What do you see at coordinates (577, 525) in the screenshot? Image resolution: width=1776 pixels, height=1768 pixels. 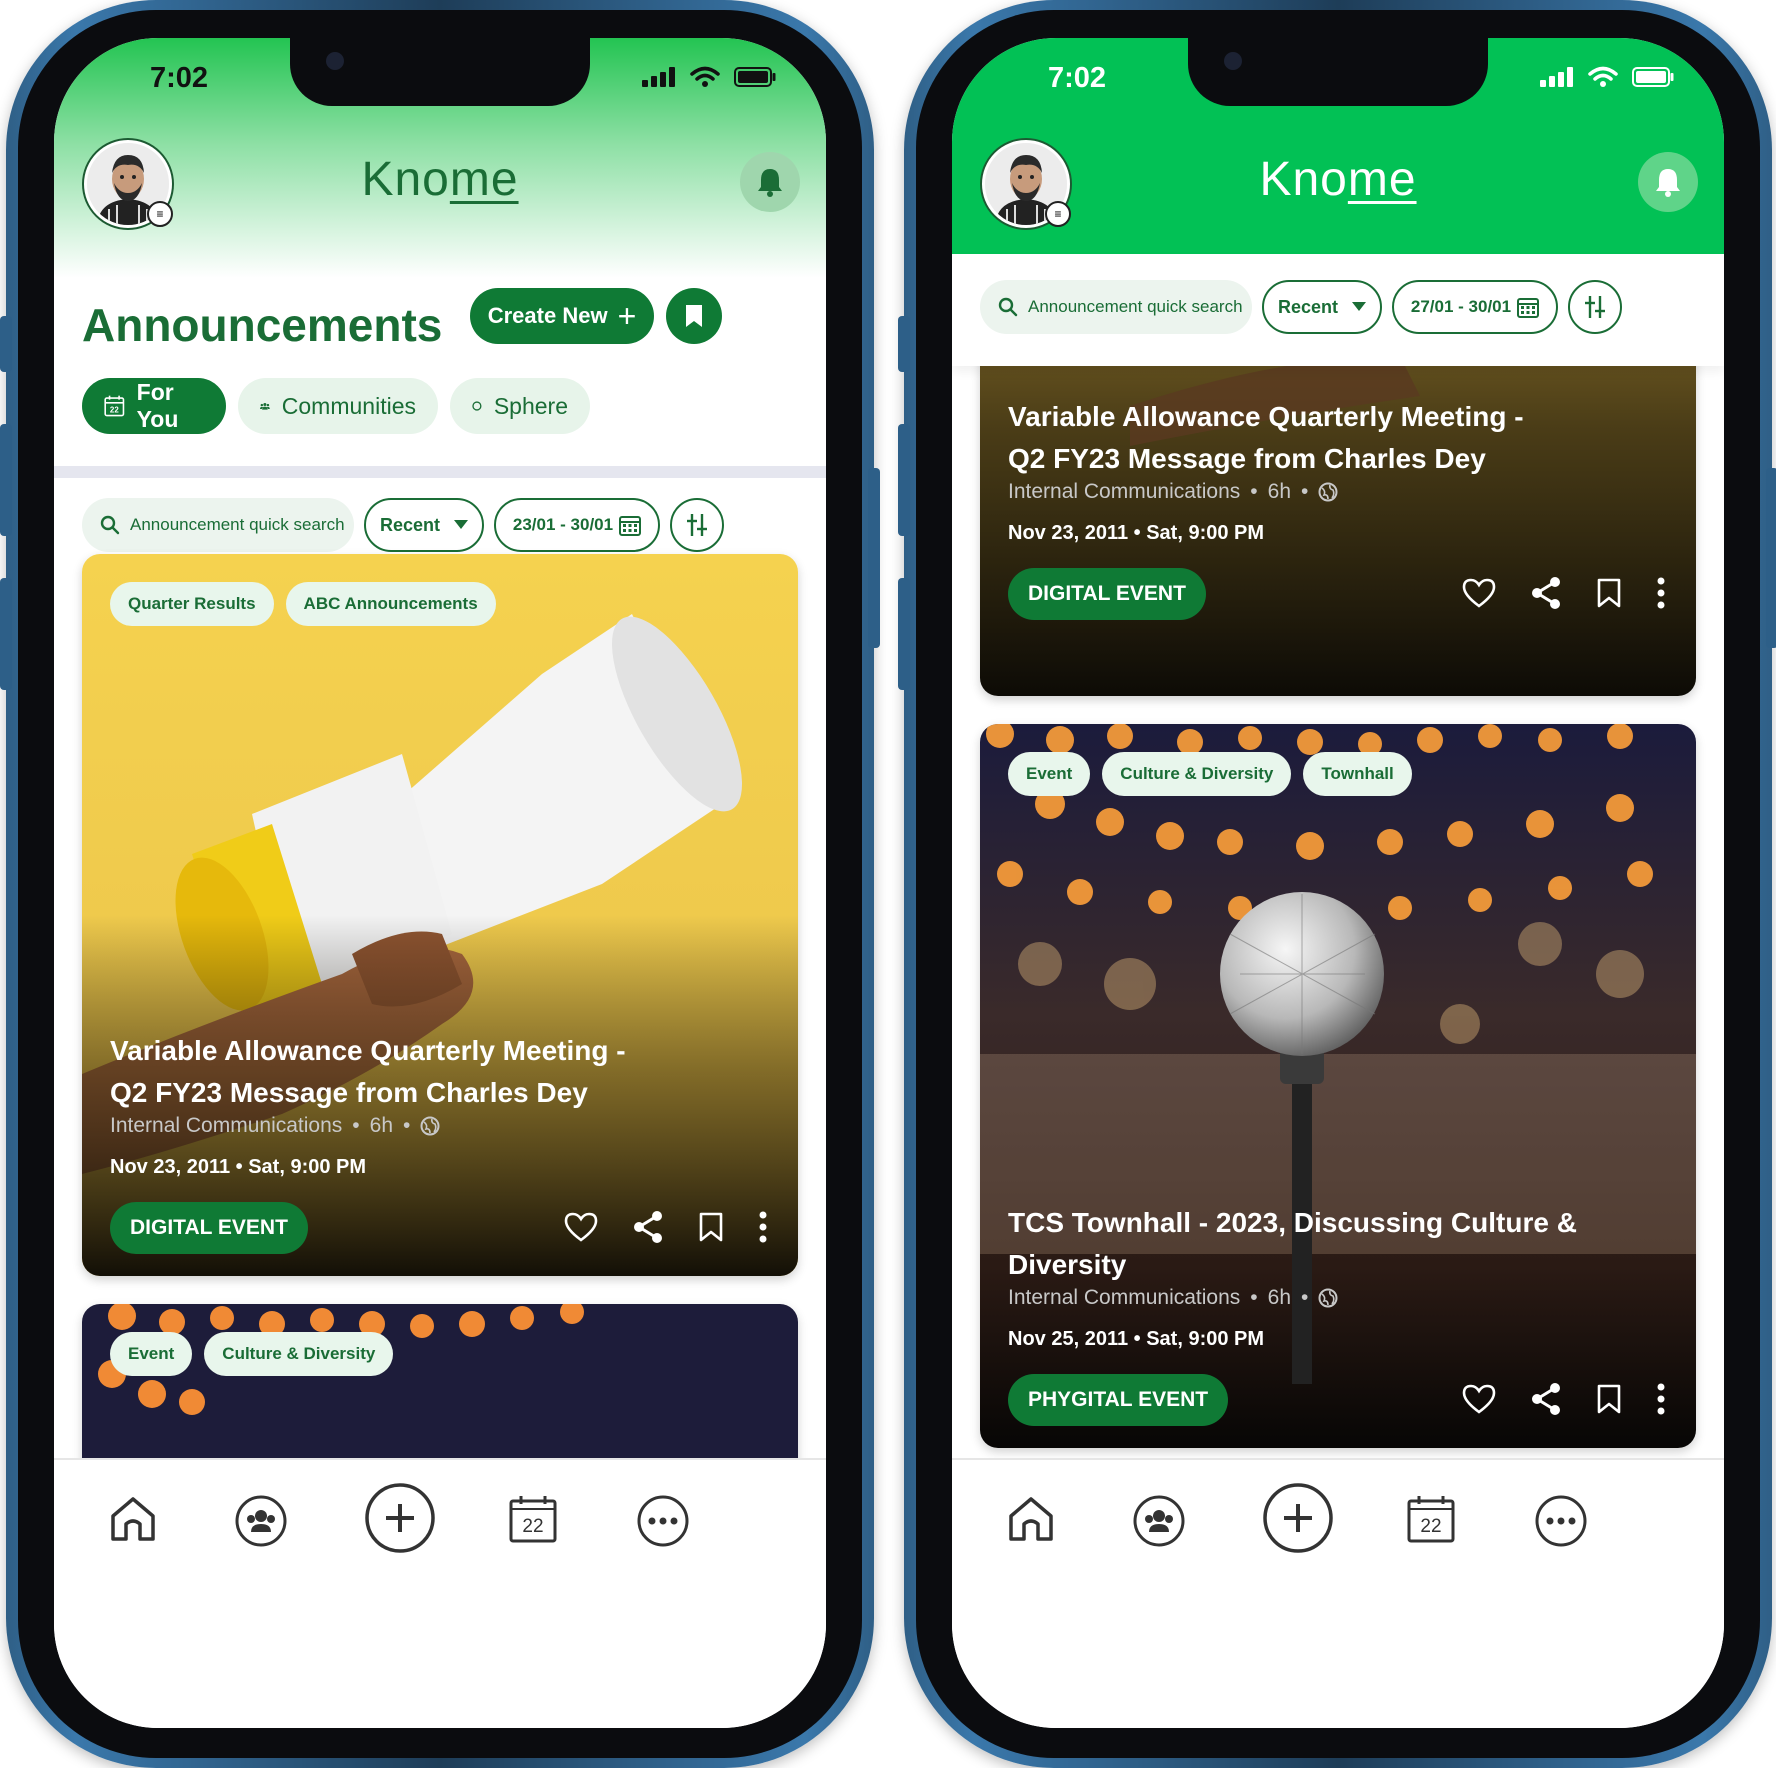 I see `date-range-picker: 23/01 - 30/01` at bounding box center [577, 525].